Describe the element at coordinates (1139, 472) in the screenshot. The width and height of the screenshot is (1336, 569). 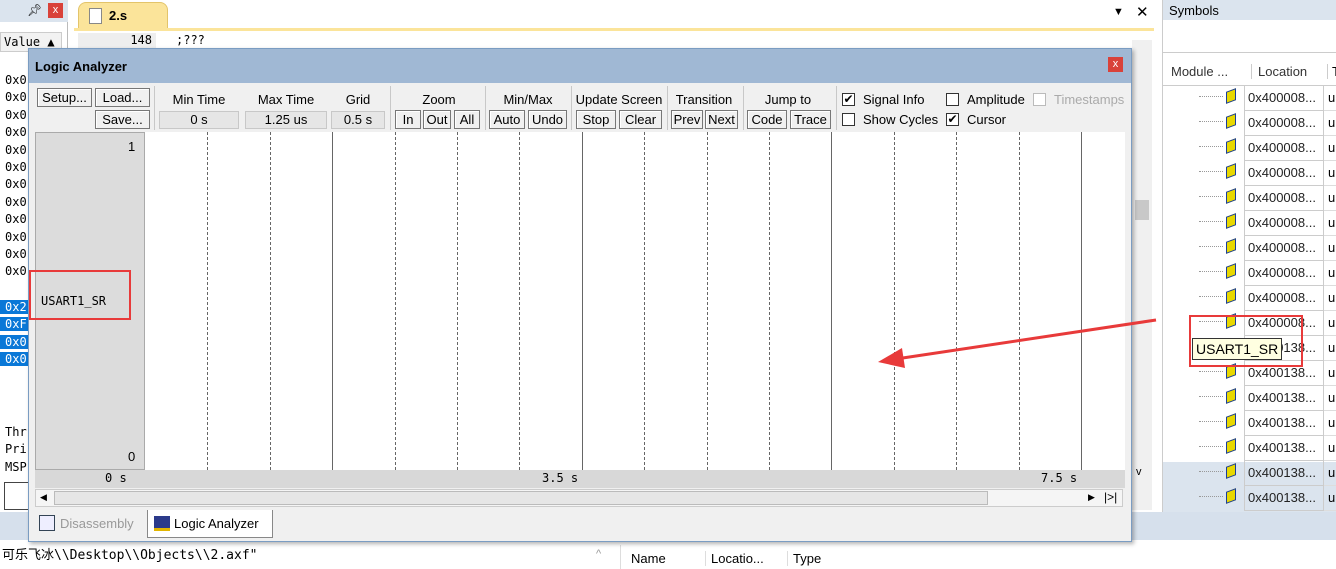
I see `scroll-down-icon: v` at that location.